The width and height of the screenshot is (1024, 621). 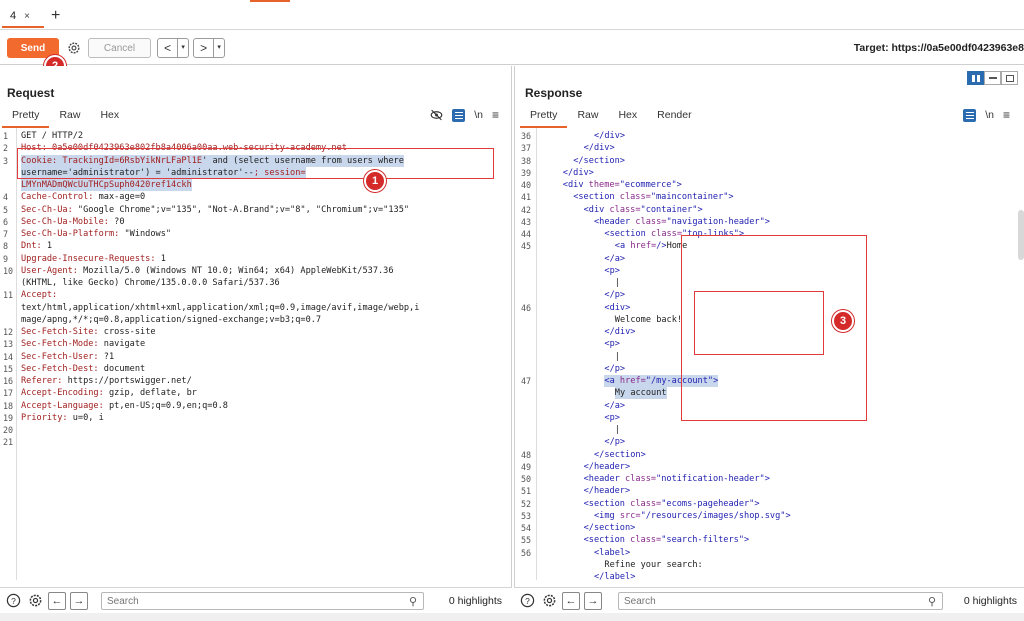 What do you see at coordinates (8, 368) in the screenshot?
I see `line-number: 15` at bounding box center [8, 368].